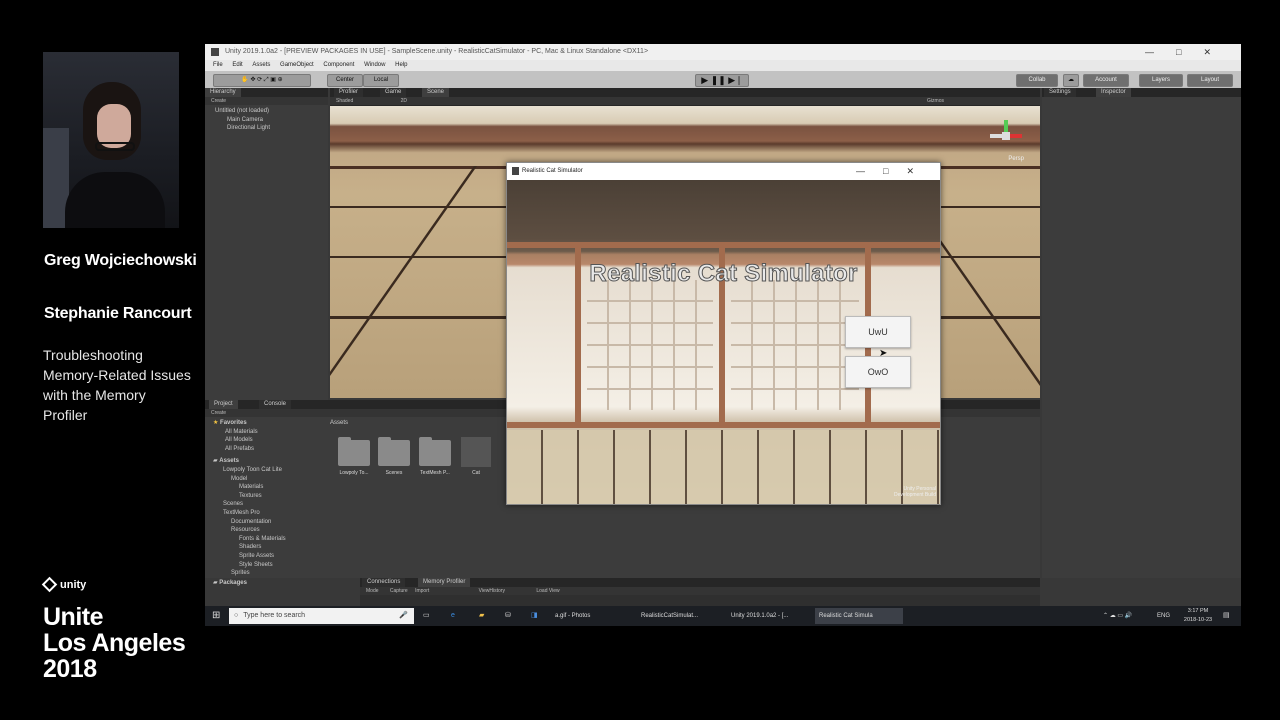 The image size is (1280, 720). What do you see at coordinates (268, 583) in the screenshot?
I see `packages-root: ▰ Packages` at bounding box center [268, 583].